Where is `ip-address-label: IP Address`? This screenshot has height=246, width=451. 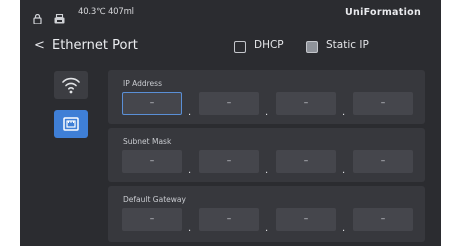
ip-address-label: IP Address is located at coordinates (142, 83).